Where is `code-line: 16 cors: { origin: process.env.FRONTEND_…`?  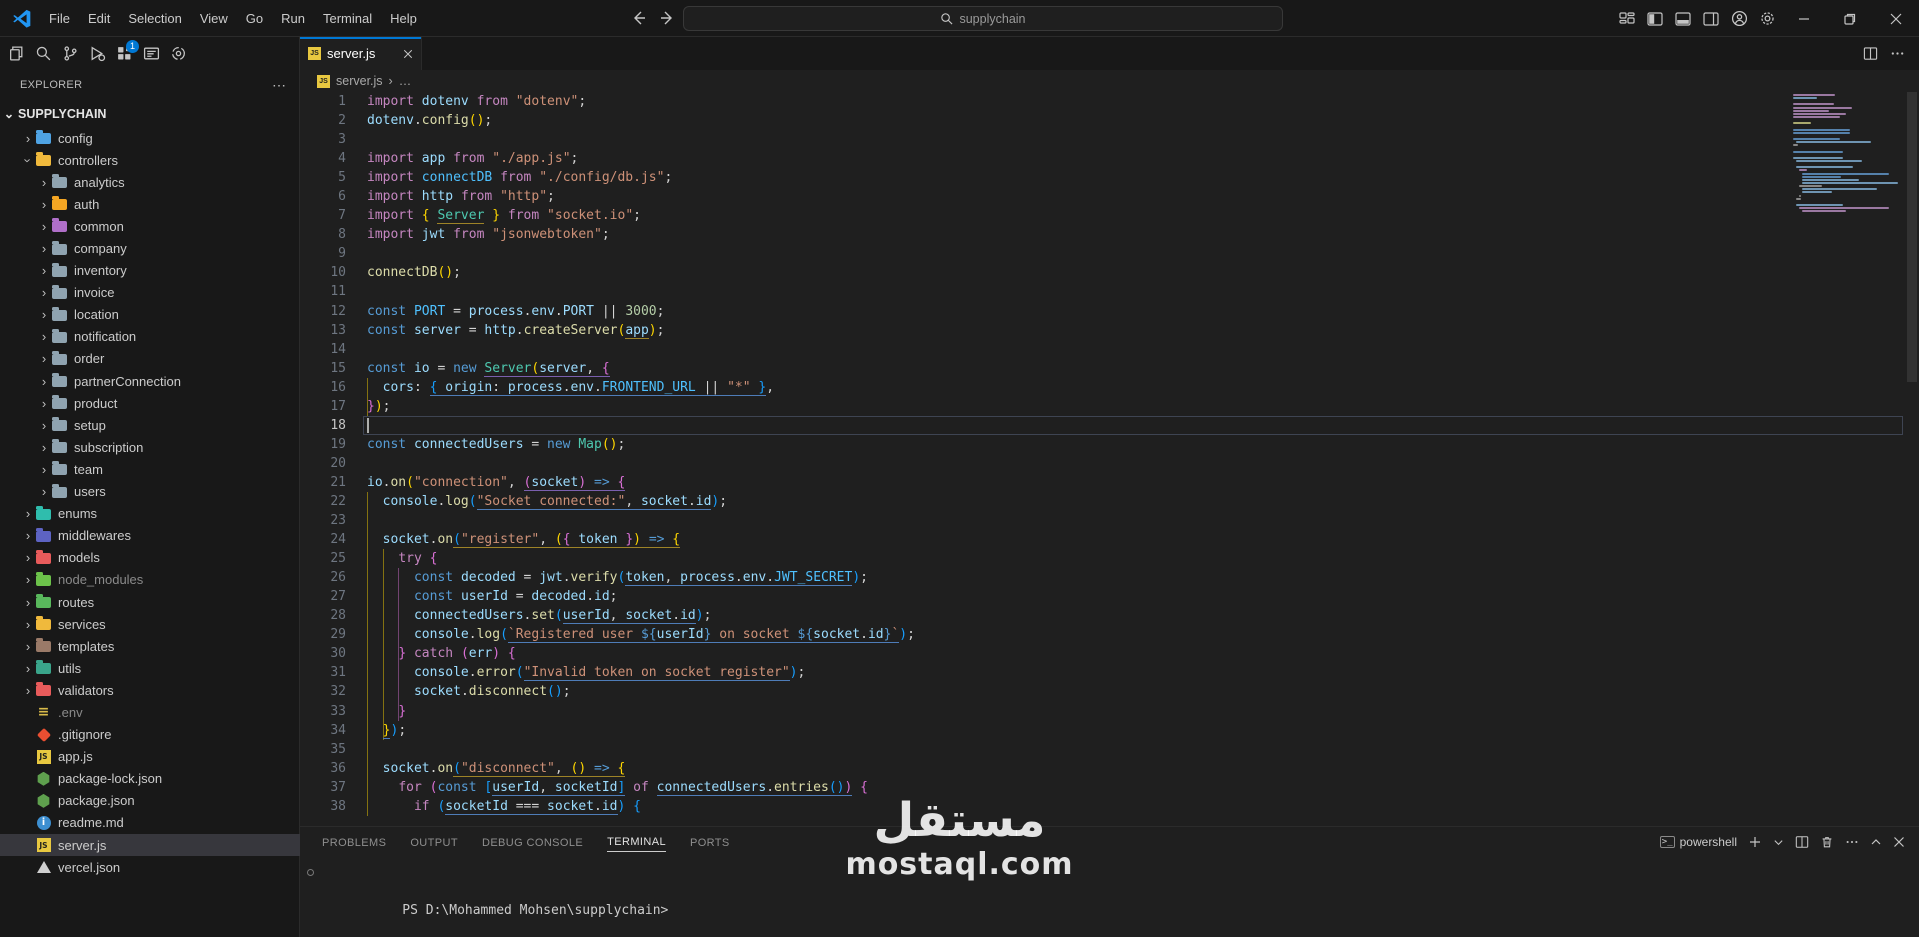 code-line: 16 cors: { origin: process.env.FRONTEND_… is located at coordinates (1109, 387).